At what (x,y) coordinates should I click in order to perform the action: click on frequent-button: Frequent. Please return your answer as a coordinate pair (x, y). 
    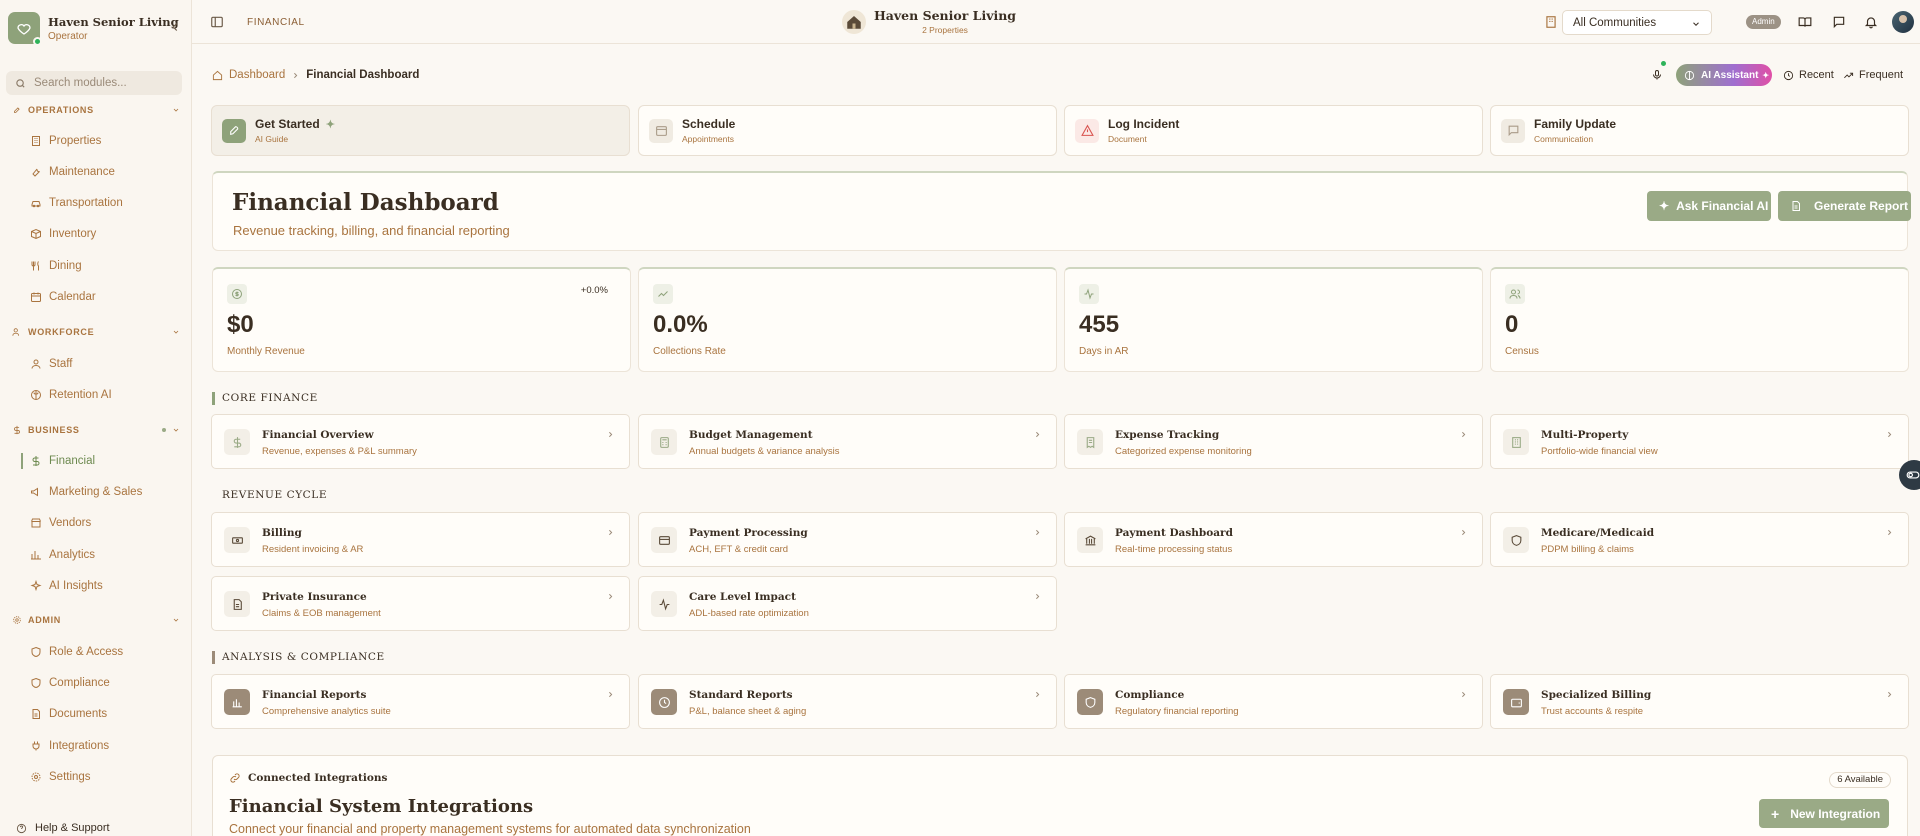
    Looking at the image, I should click on (1873, 75).